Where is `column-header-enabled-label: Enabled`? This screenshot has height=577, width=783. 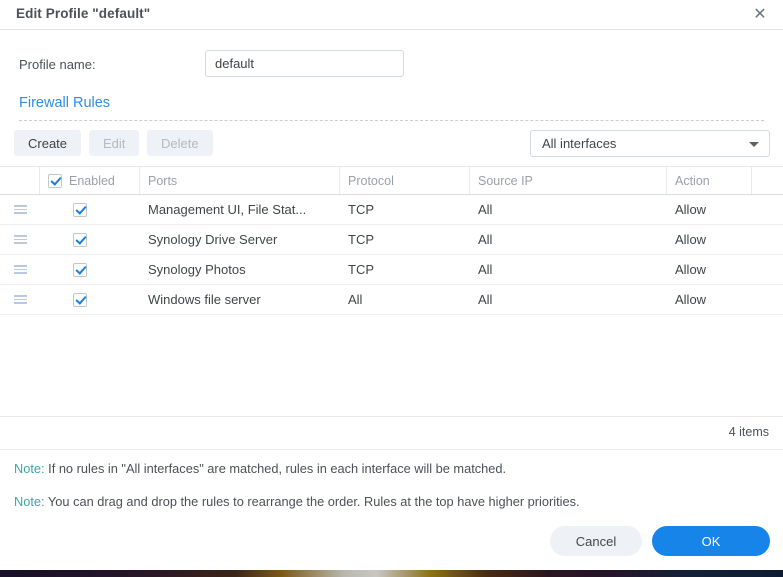 column-header-enabled-label: Enabled is located at coordinates (92, 180).